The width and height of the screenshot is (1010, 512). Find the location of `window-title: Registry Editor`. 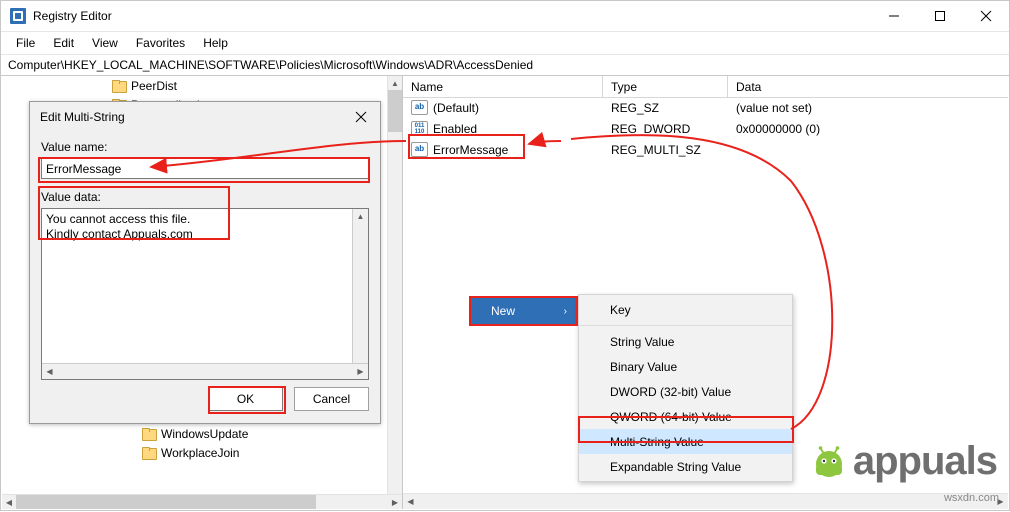

window-title: Registry Editor is located at coordinates (72, 16).